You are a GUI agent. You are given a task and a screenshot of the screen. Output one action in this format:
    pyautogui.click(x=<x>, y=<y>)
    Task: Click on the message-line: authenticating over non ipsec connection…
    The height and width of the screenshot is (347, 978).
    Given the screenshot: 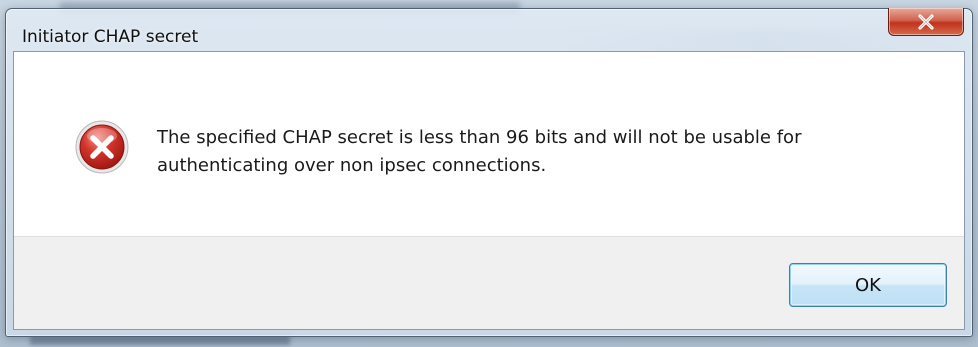 What is the action you would take?
    pyautogui.click(x=352, y=165)
    